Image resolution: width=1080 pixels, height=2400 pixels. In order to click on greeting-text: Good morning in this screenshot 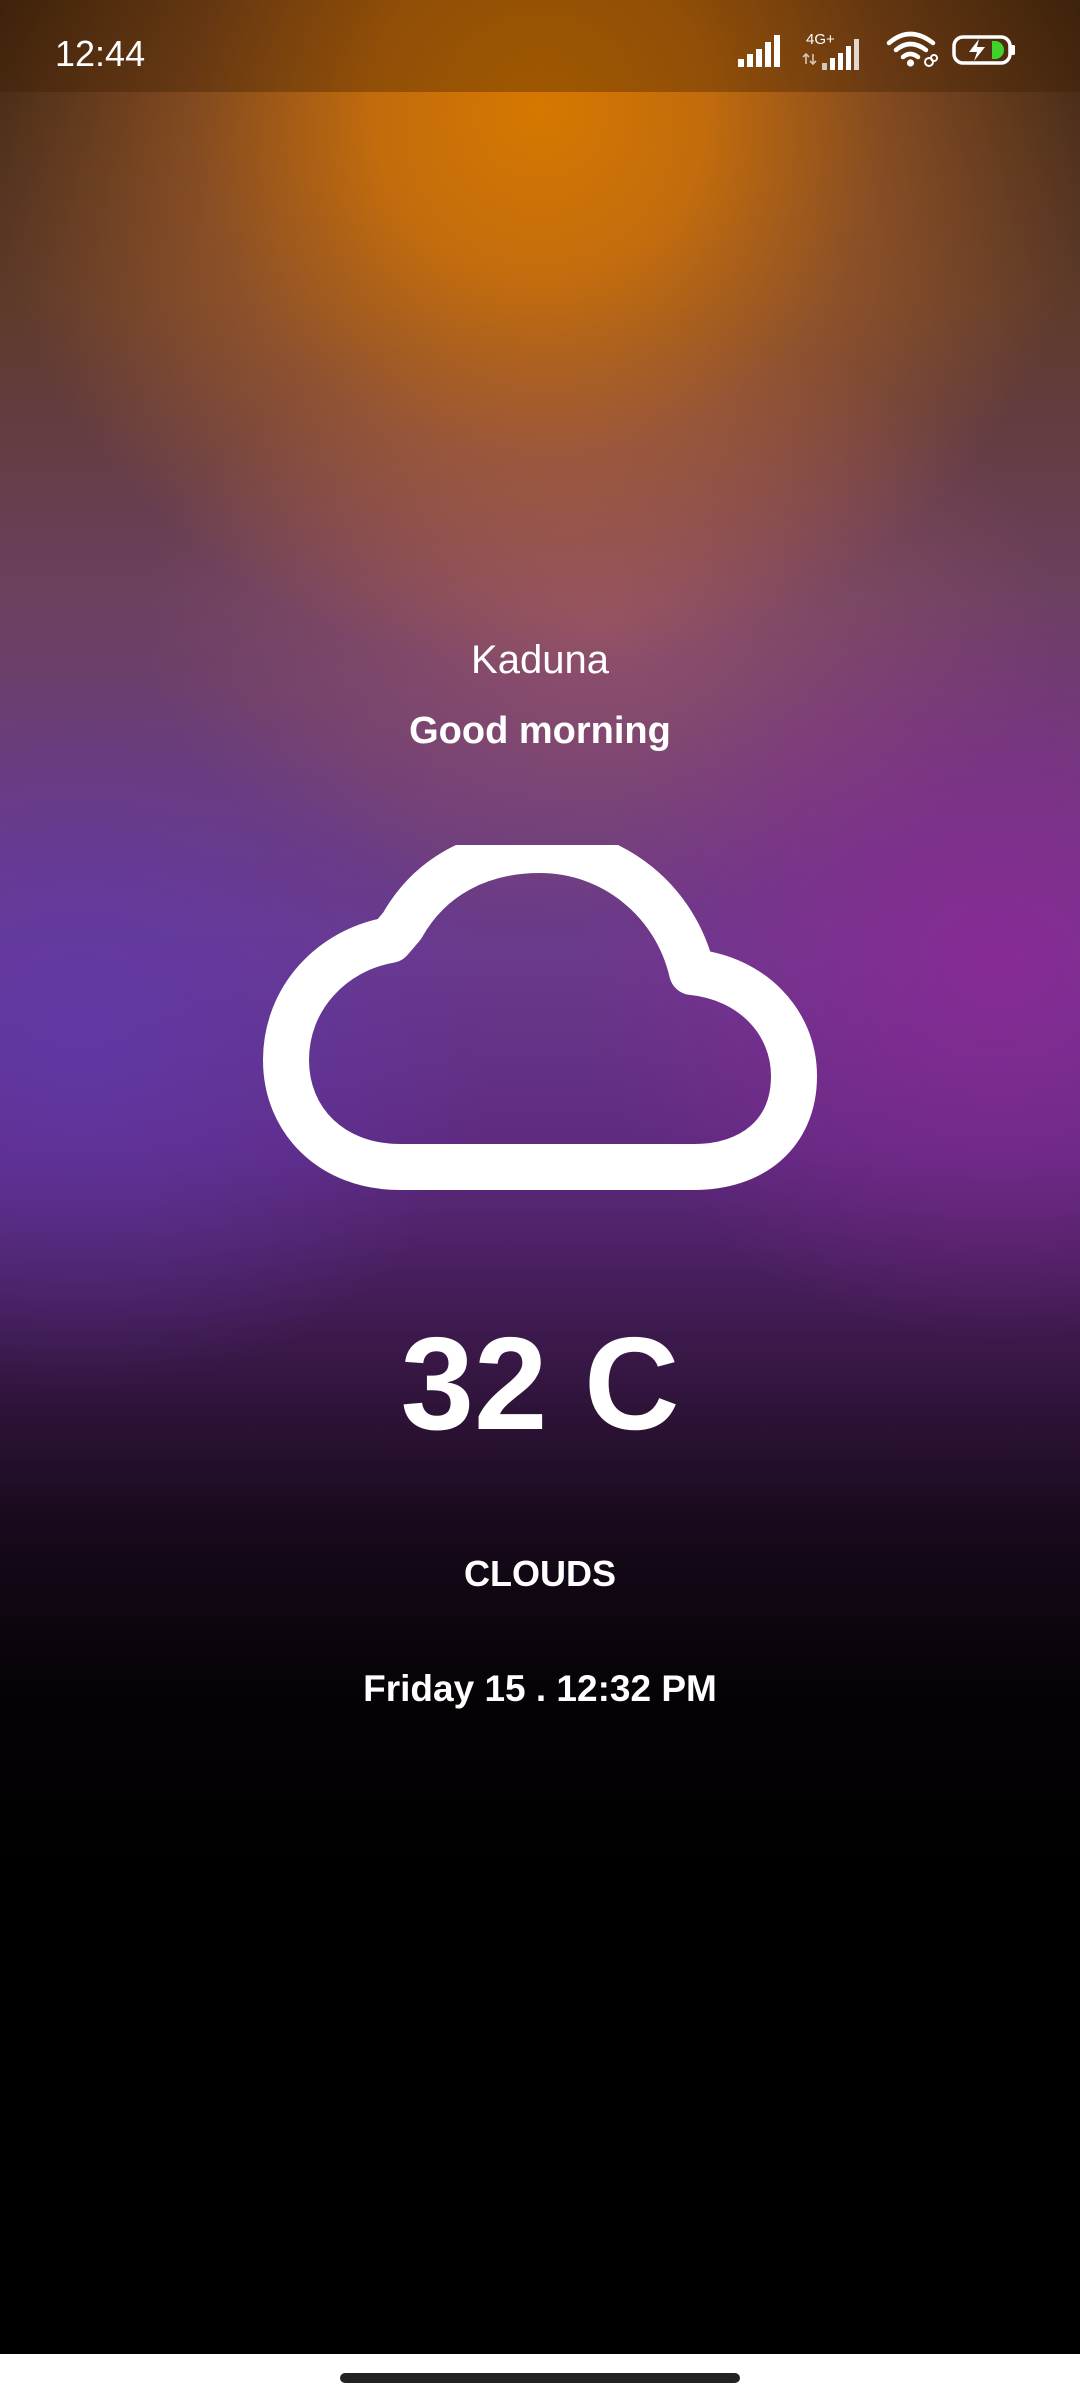, I will do `click(540, 731)`.